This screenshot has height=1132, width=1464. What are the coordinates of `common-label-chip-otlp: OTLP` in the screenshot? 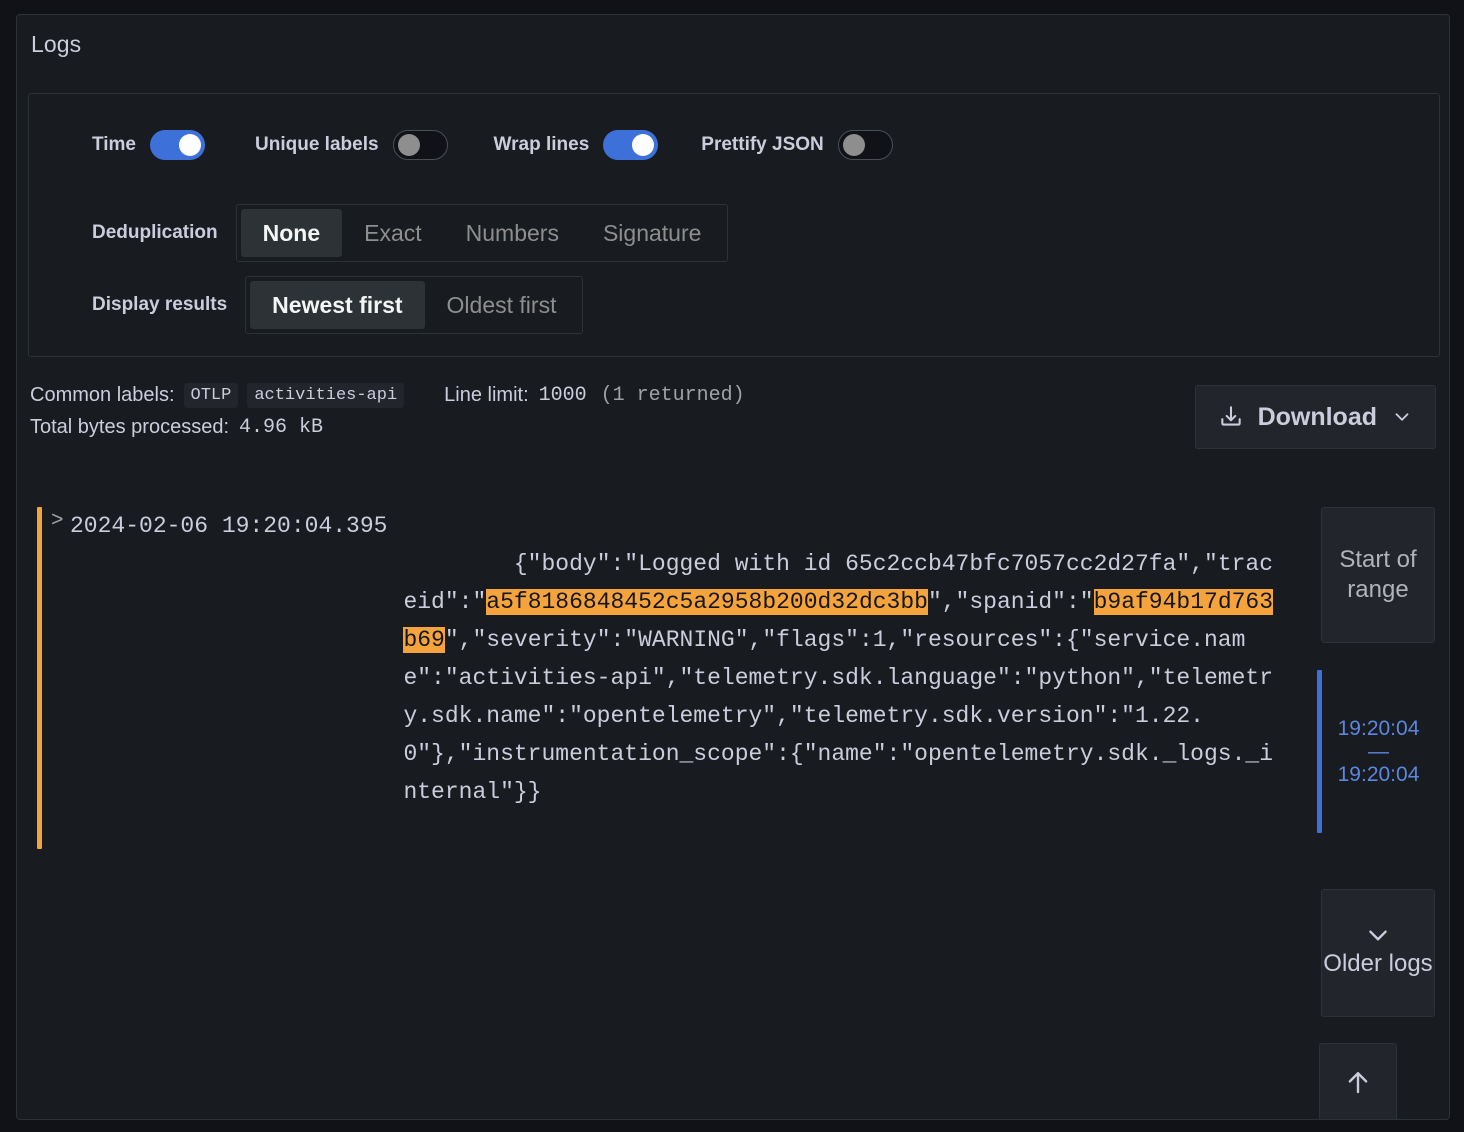 It's located at (211, 395).